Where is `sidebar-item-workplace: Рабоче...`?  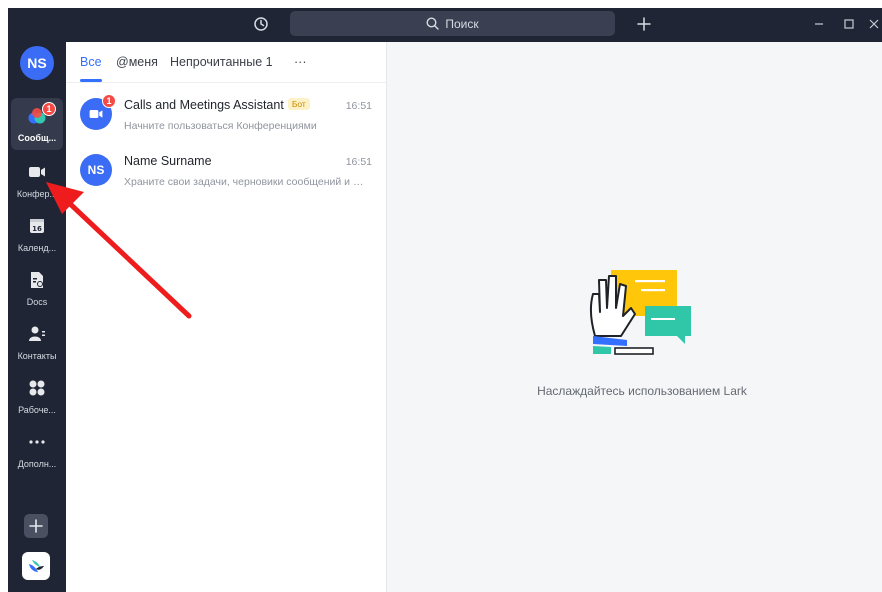
sidebar-item-workplace: Рабоче... is located at coordinates (37, 396).